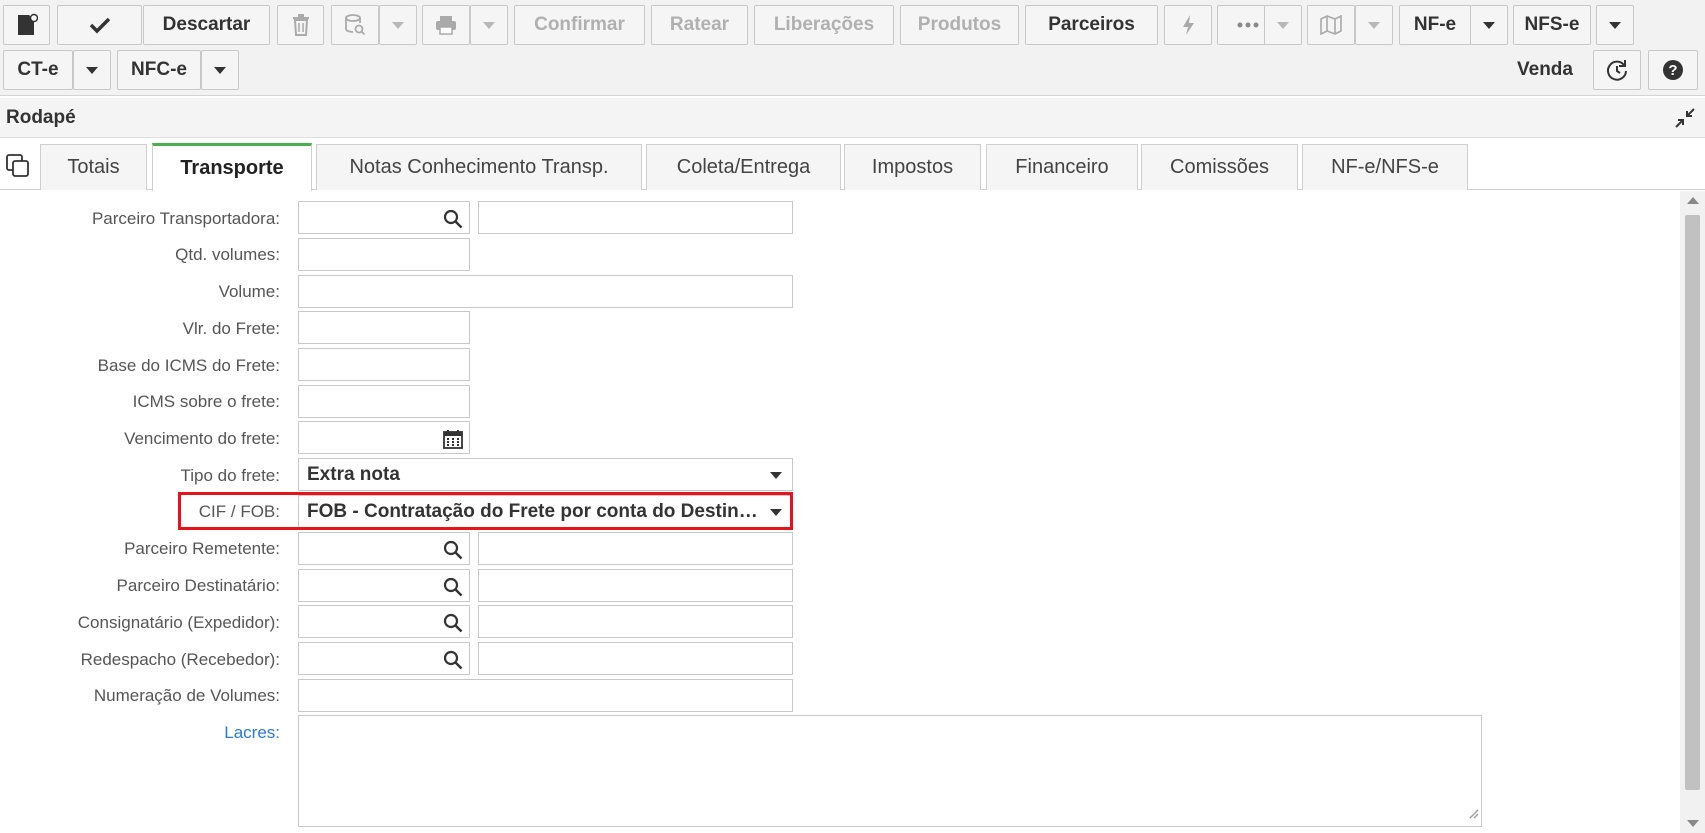  Describe the element at coordinates (1473, 815) in the screenshot. I see `resize-handle-icon` at that location.